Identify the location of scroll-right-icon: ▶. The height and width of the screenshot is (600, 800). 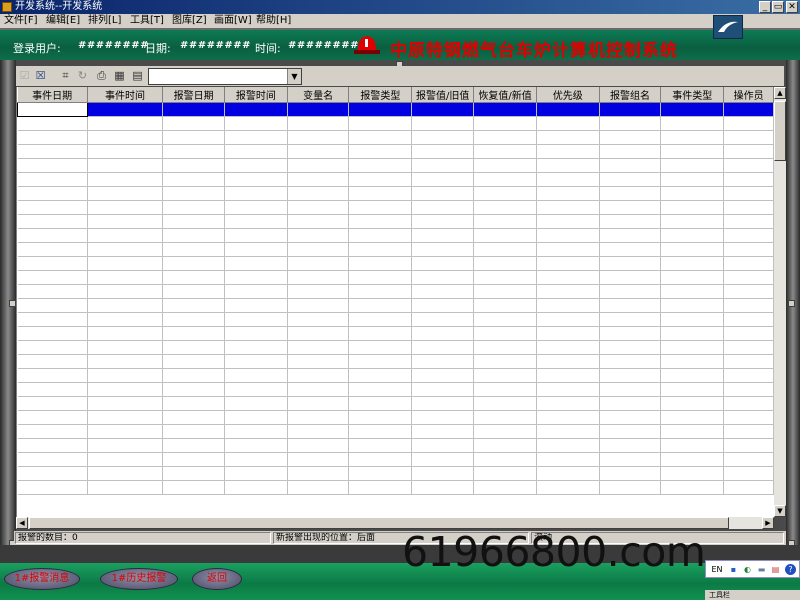
(768, 523).